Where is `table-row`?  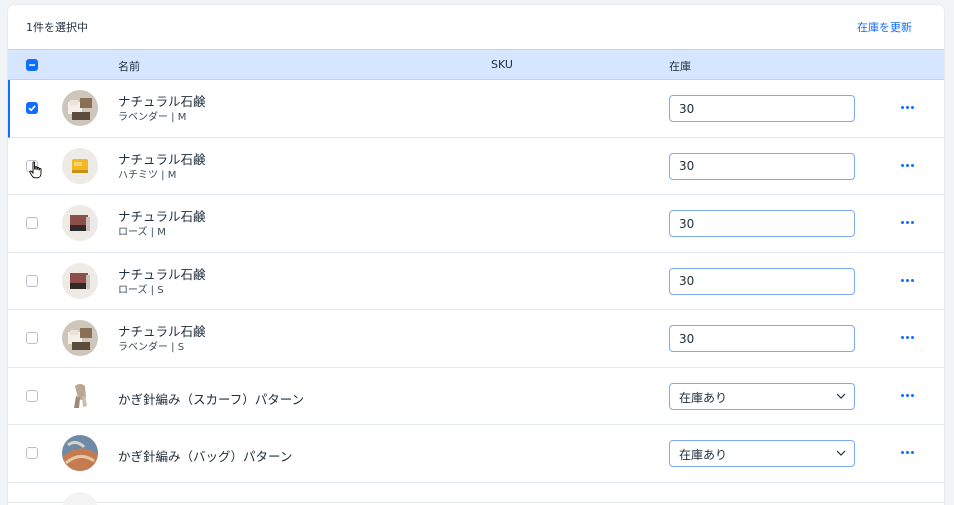
table-row is located at coordinates (476, 493).